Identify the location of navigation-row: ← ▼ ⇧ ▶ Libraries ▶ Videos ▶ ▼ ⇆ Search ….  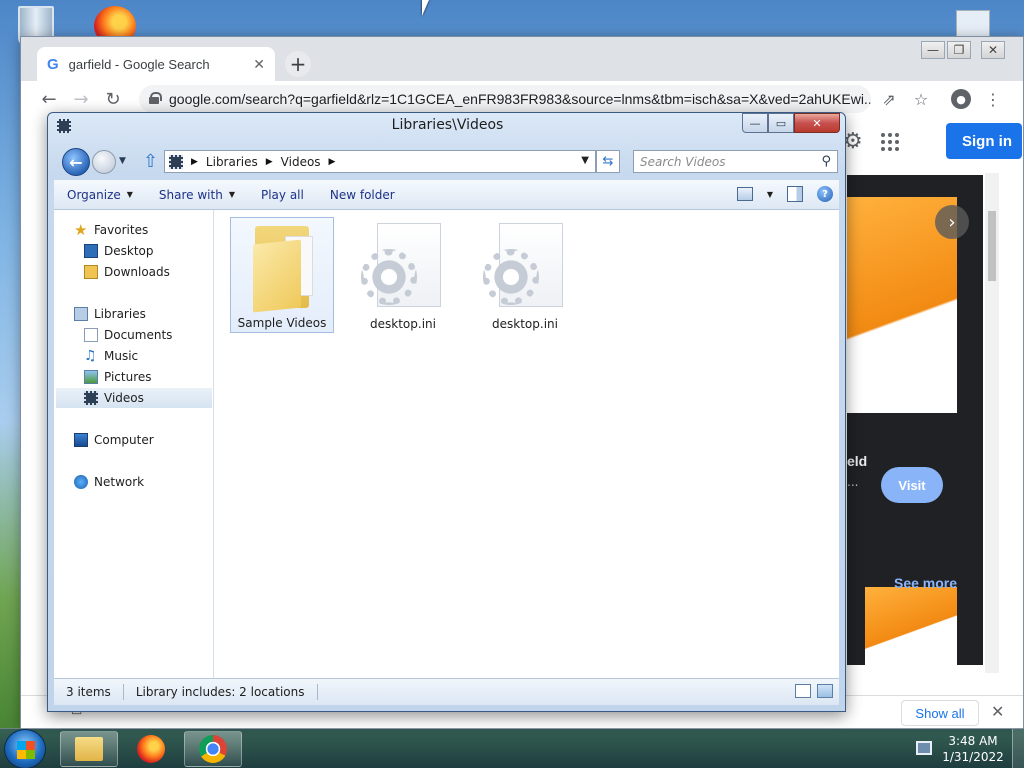
(446, 162).